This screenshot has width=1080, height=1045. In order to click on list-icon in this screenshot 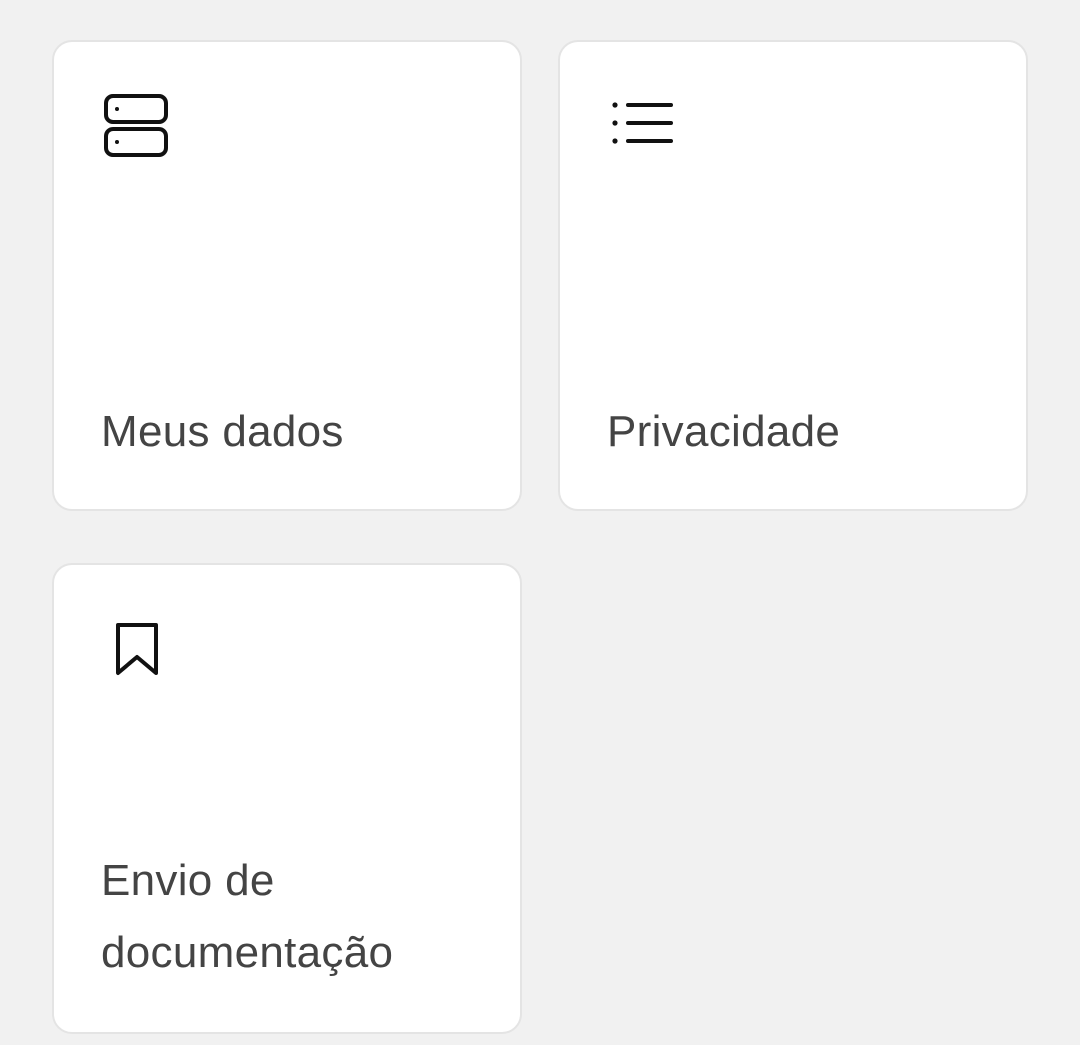, I will do `click(642, 123)`.